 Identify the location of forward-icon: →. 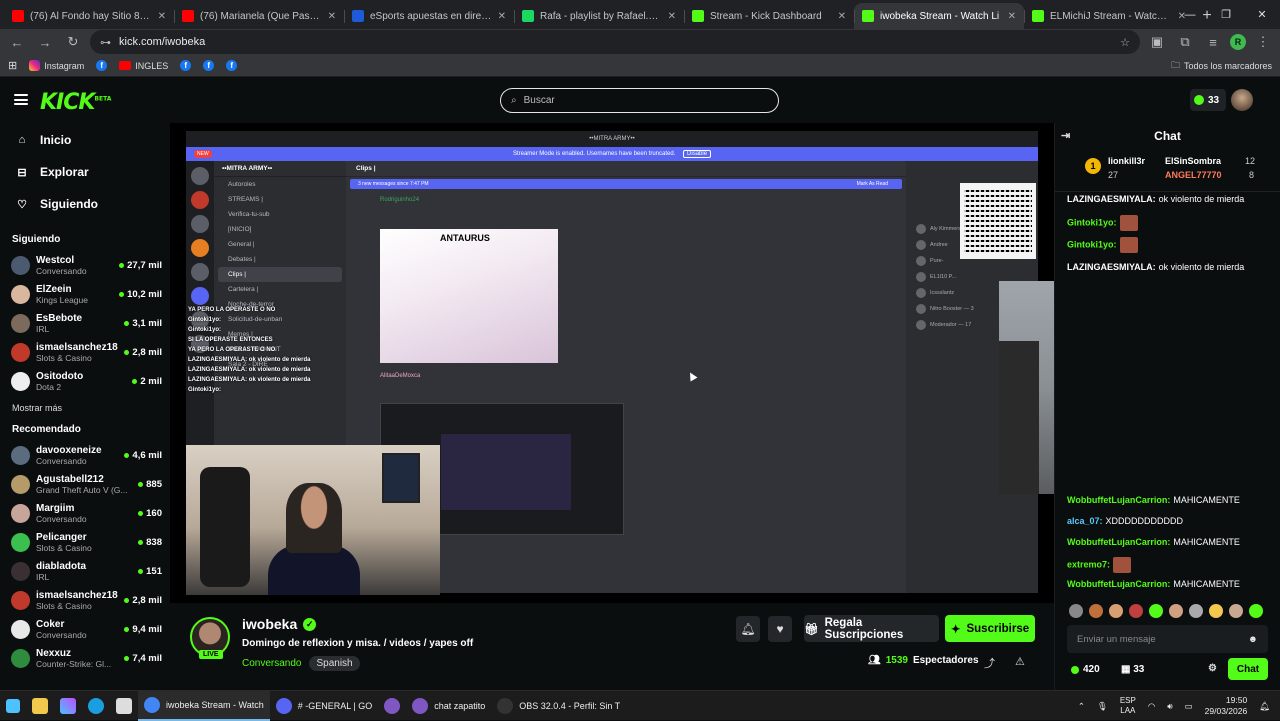
(45, 42).